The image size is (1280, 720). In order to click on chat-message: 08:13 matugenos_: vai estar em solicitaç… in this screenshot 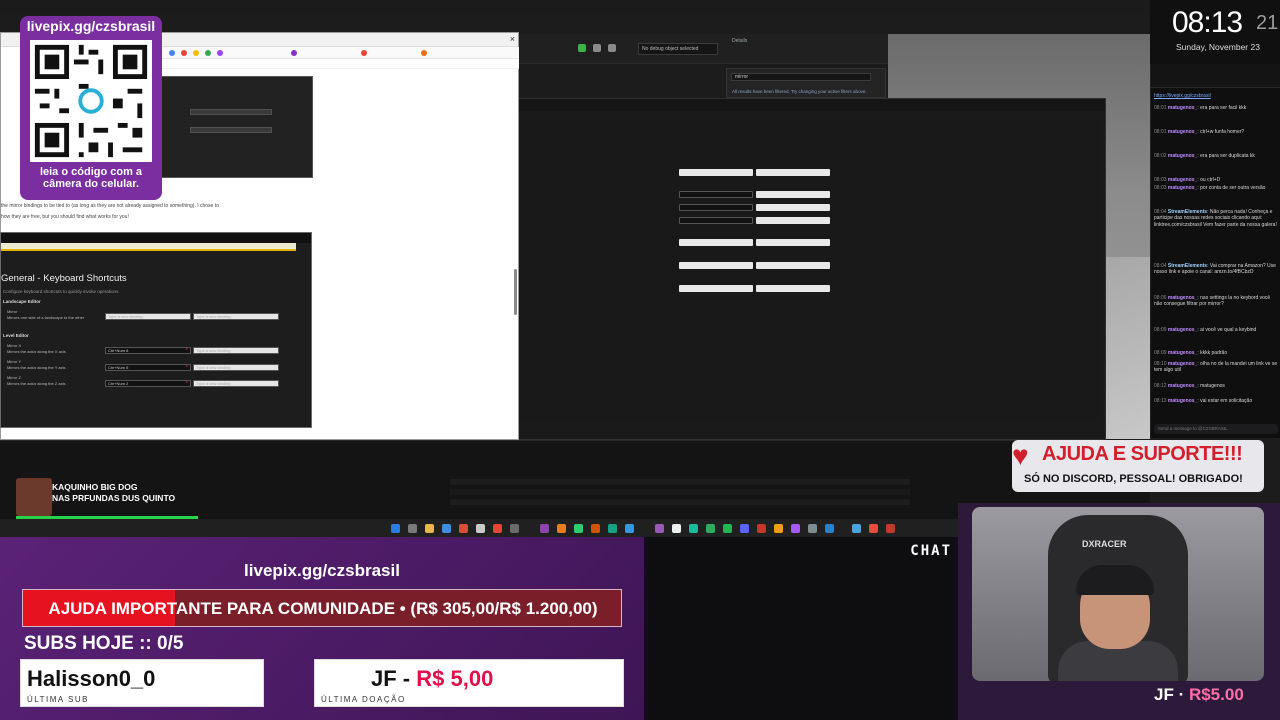, I will do `click(1203, 401)`.